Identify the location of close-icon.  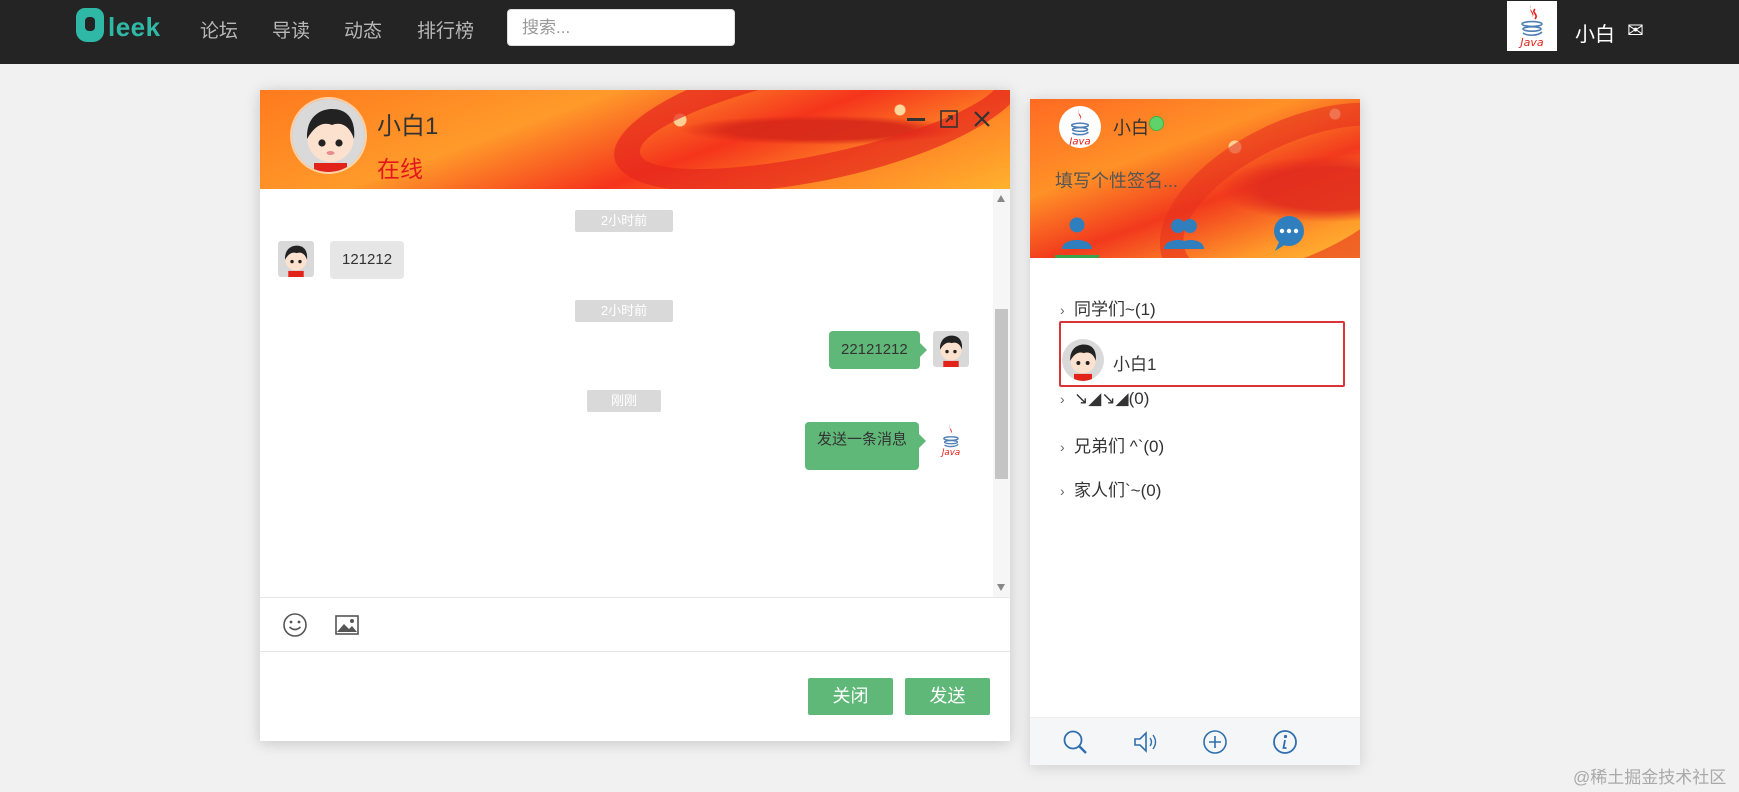
(982, 119).